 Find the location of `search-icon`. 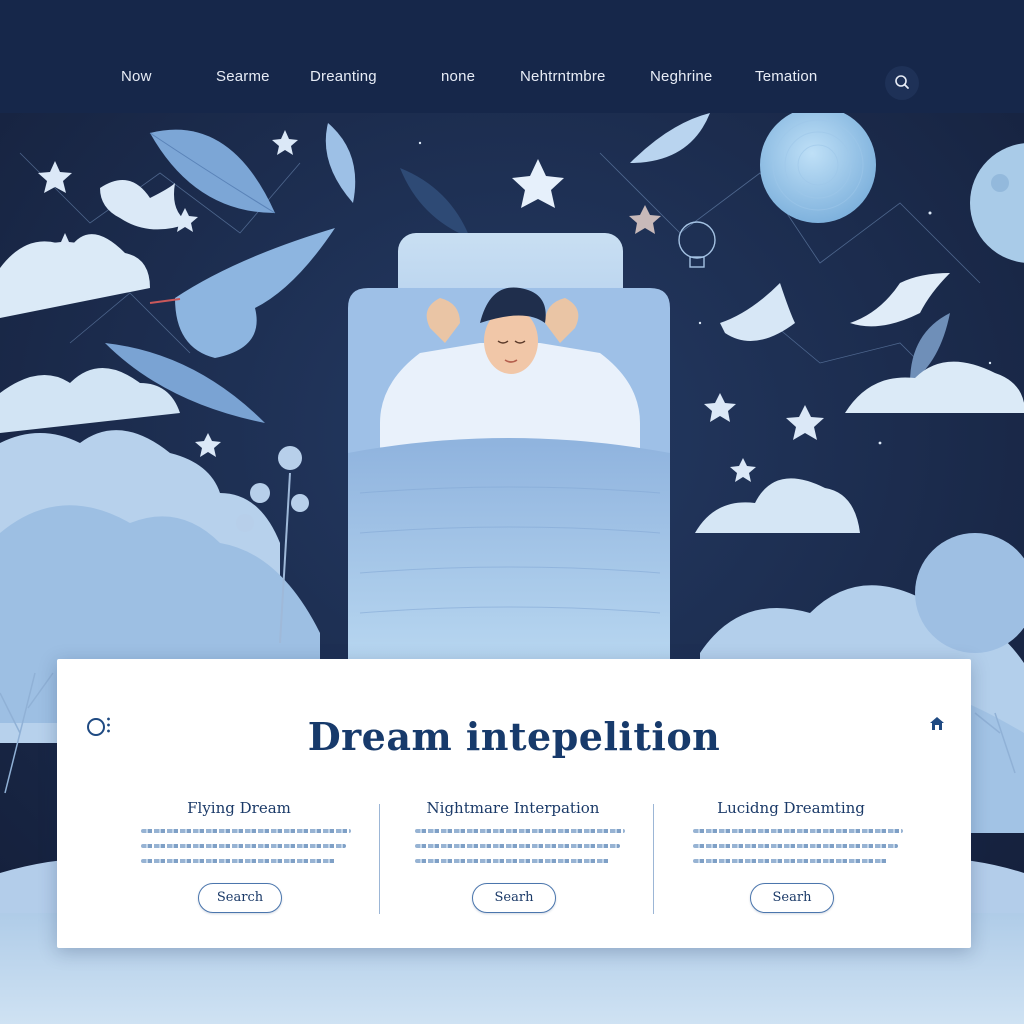

search-icon is located at coordinates (902, 82).